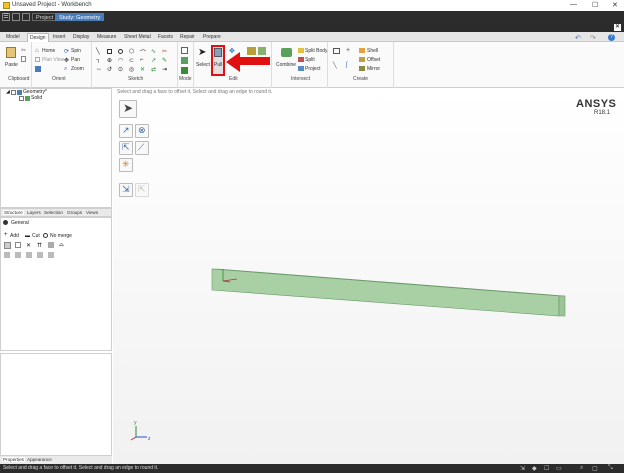  Describe the element at coordinates (28, 245) in the screenshot. I see `draft-option-icon: ✕` at that location.